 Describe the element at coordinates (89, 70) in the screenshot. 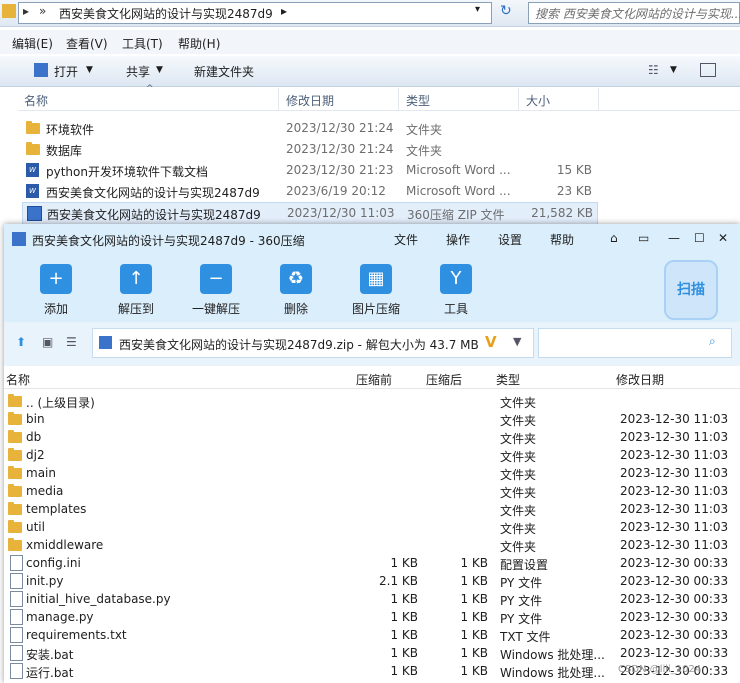

I see `open-dropdown-icon: ▼` at that location.